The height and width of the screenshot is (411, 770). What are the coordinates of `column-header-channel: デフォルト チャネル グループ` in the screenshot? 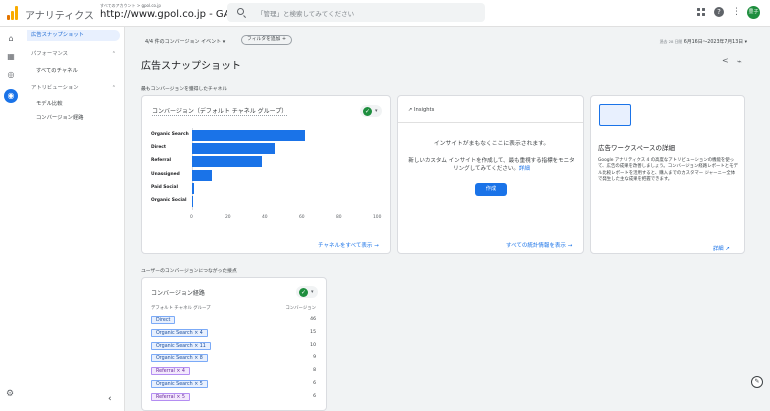 It's located at (181, 308).